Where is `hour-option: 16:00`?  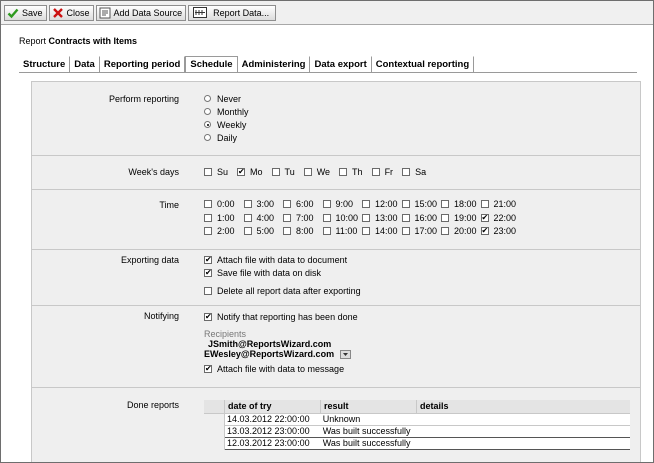 hour-option: 16:00 is located at coordinates (421, 218).